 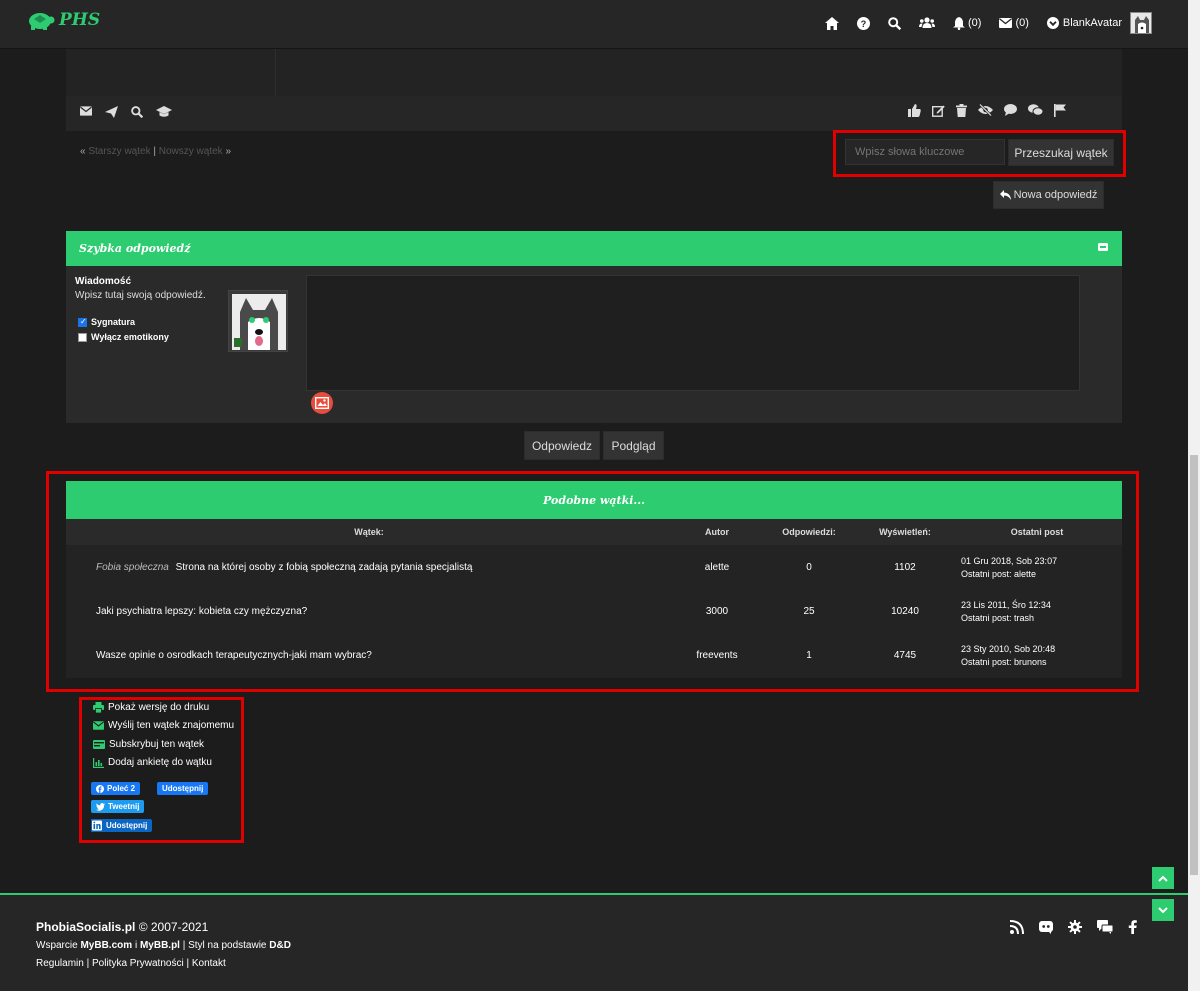 I want to click on signature-checkbox: Sygnatura, so click(x=106, y=322).